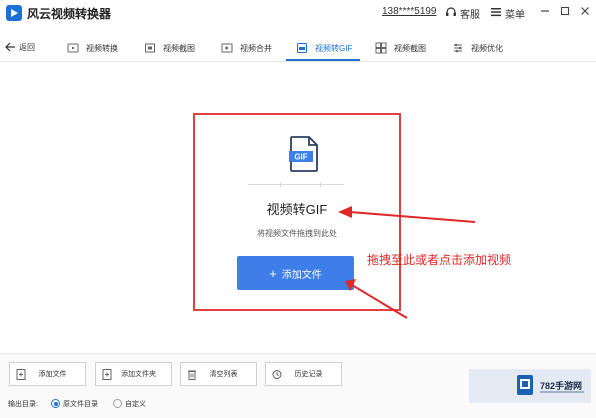  What do you see at coordinates (302, 48) in the screenshot?
I see `gif-icon` at bounding box center [302, 48].